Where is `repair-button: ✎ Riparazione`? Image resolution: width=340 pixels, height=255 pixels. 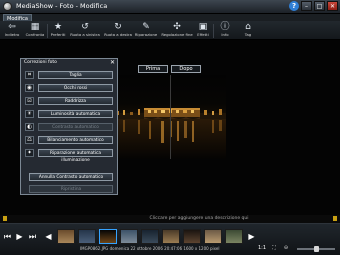
repair-button: ✎ Riparazione is located at coordinates (146, 30).